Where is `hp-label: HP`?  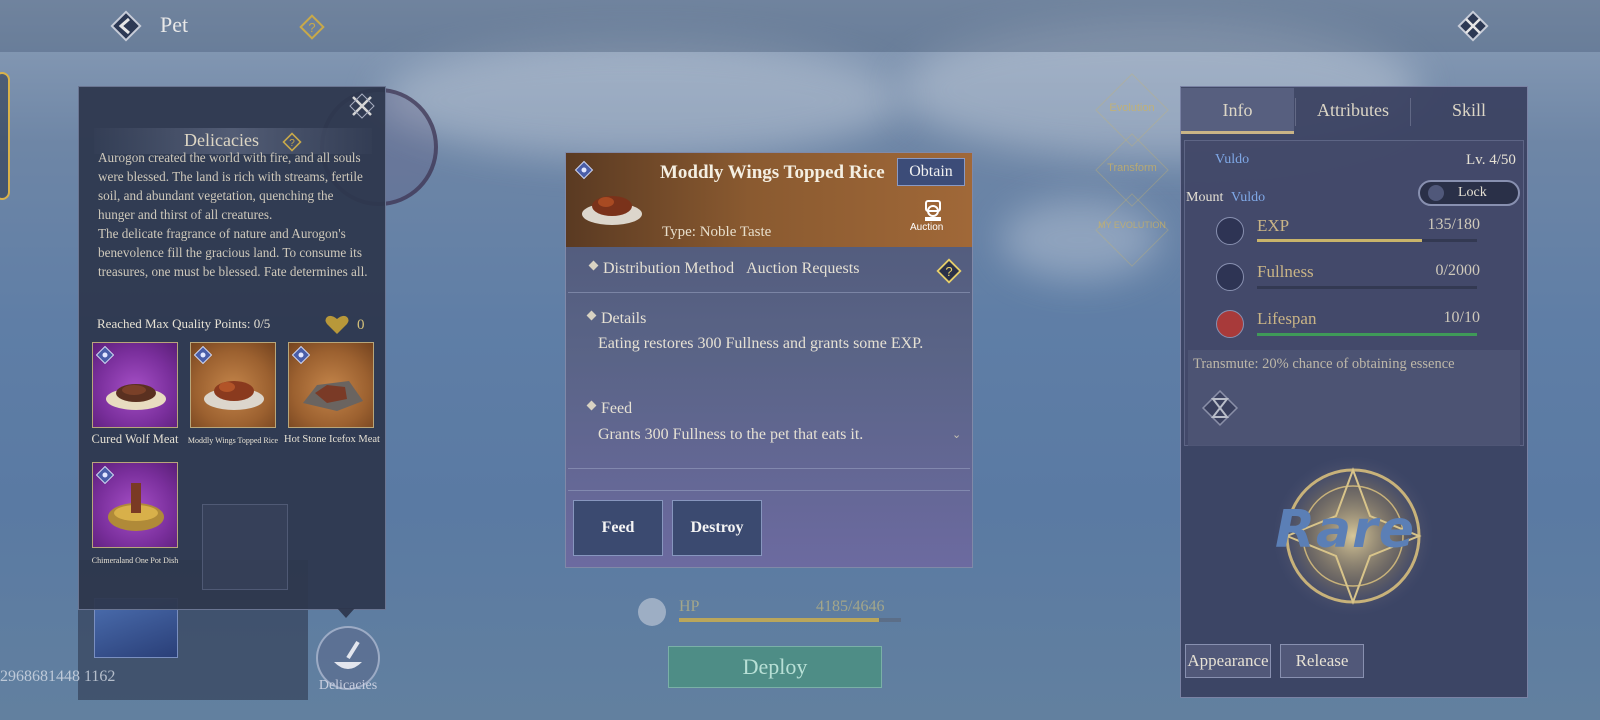
hp-label: HP is located at coordinates (689, 606).